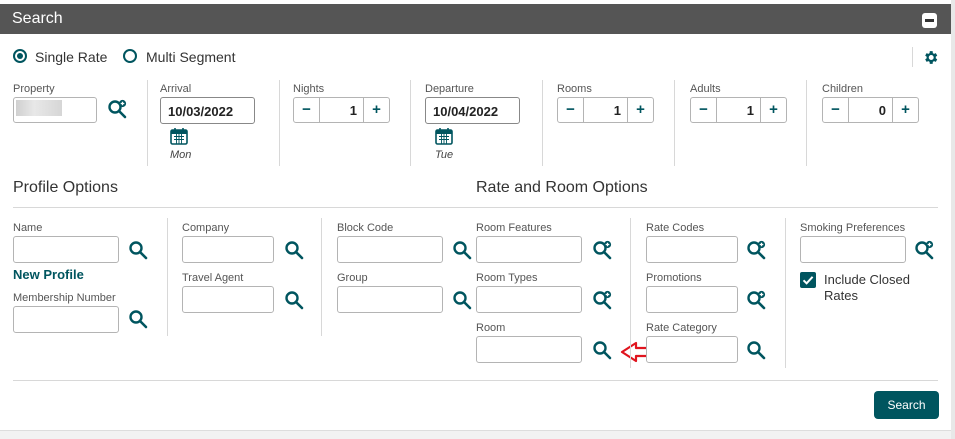 This screenshot has height=439, width=955. I want to click on rate-codes-input, so click(692, 249).